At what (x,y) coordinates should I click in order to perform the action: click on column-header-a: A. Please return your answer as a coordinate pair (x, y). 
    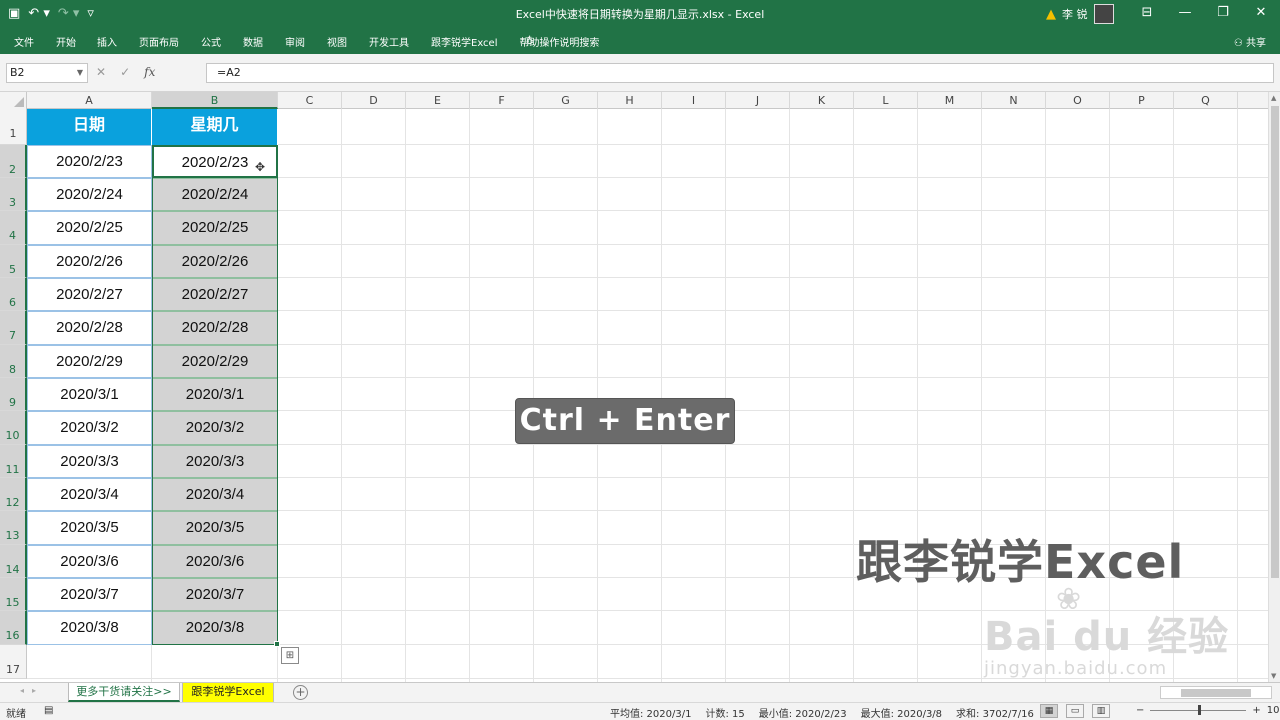
    Looking at the image, I should click on (89, 100).